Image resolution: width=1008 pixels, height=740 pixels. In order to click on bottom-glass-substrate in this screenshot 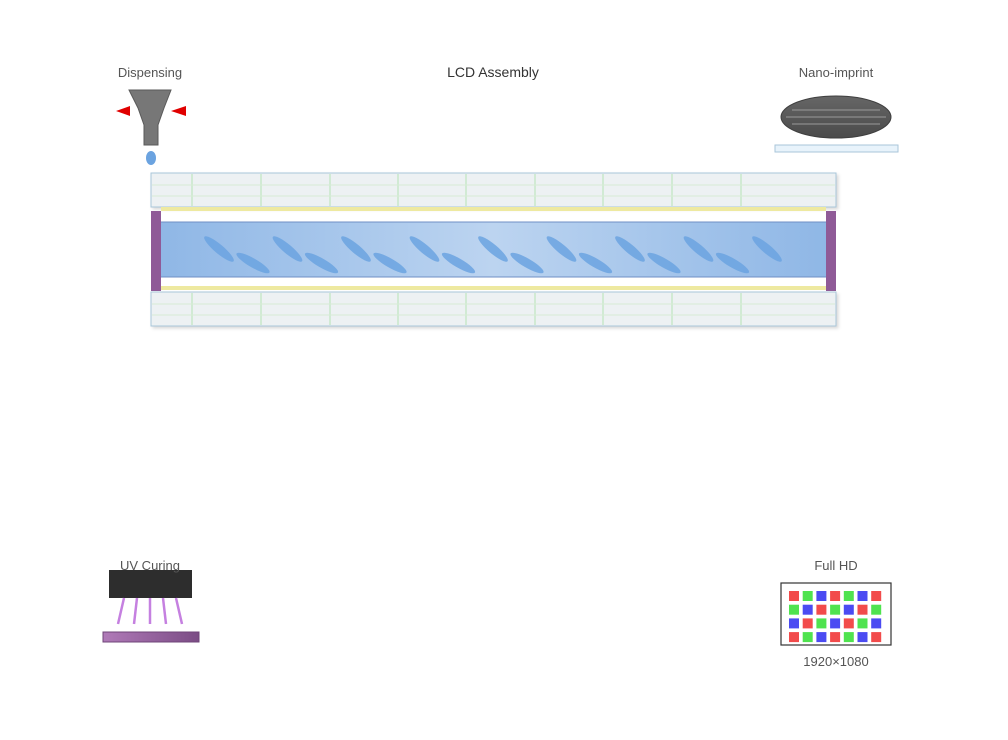, I will do `click(493, 309)`.